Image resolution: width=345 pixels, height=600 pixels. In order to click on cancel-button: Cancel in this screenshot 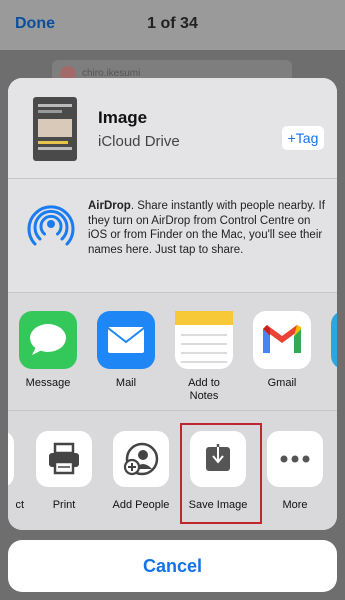, I will do `click(172, 566)`.